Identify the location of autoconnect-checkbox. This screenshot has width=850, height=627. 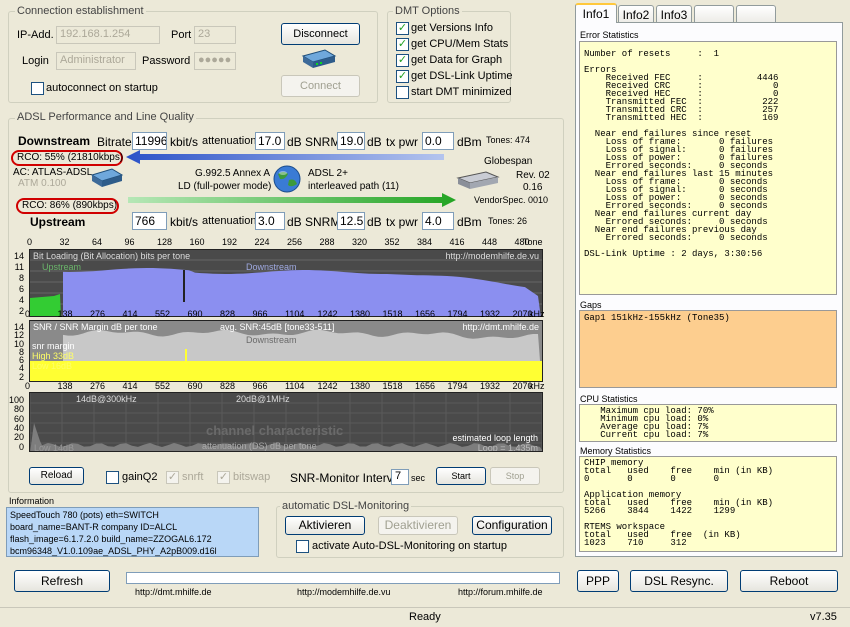
(37, 88).